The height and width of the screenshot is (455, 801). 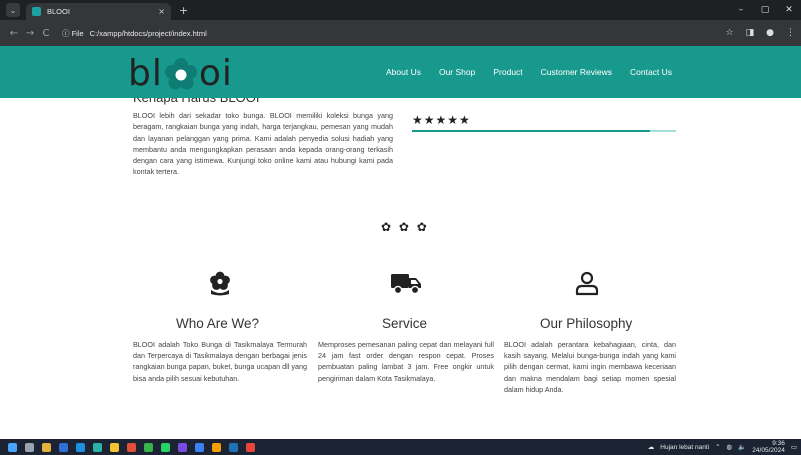 I want to click on feature-title-service: Service, so click(x=405, y=323).